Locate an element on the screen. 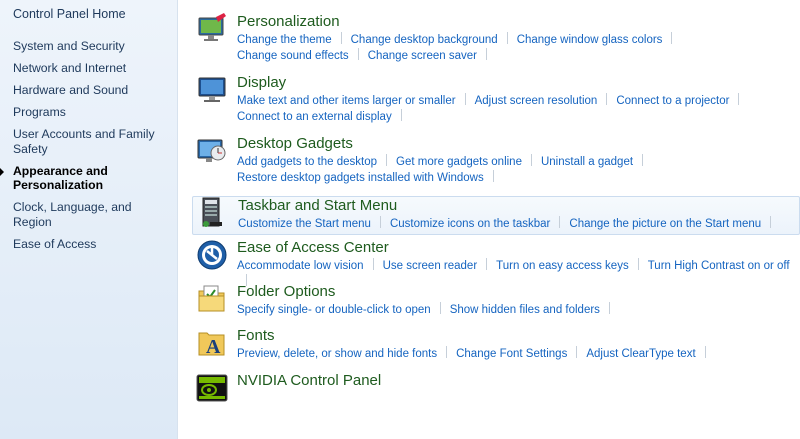  ease-of-access-icon is located at coordinates (212, 255).